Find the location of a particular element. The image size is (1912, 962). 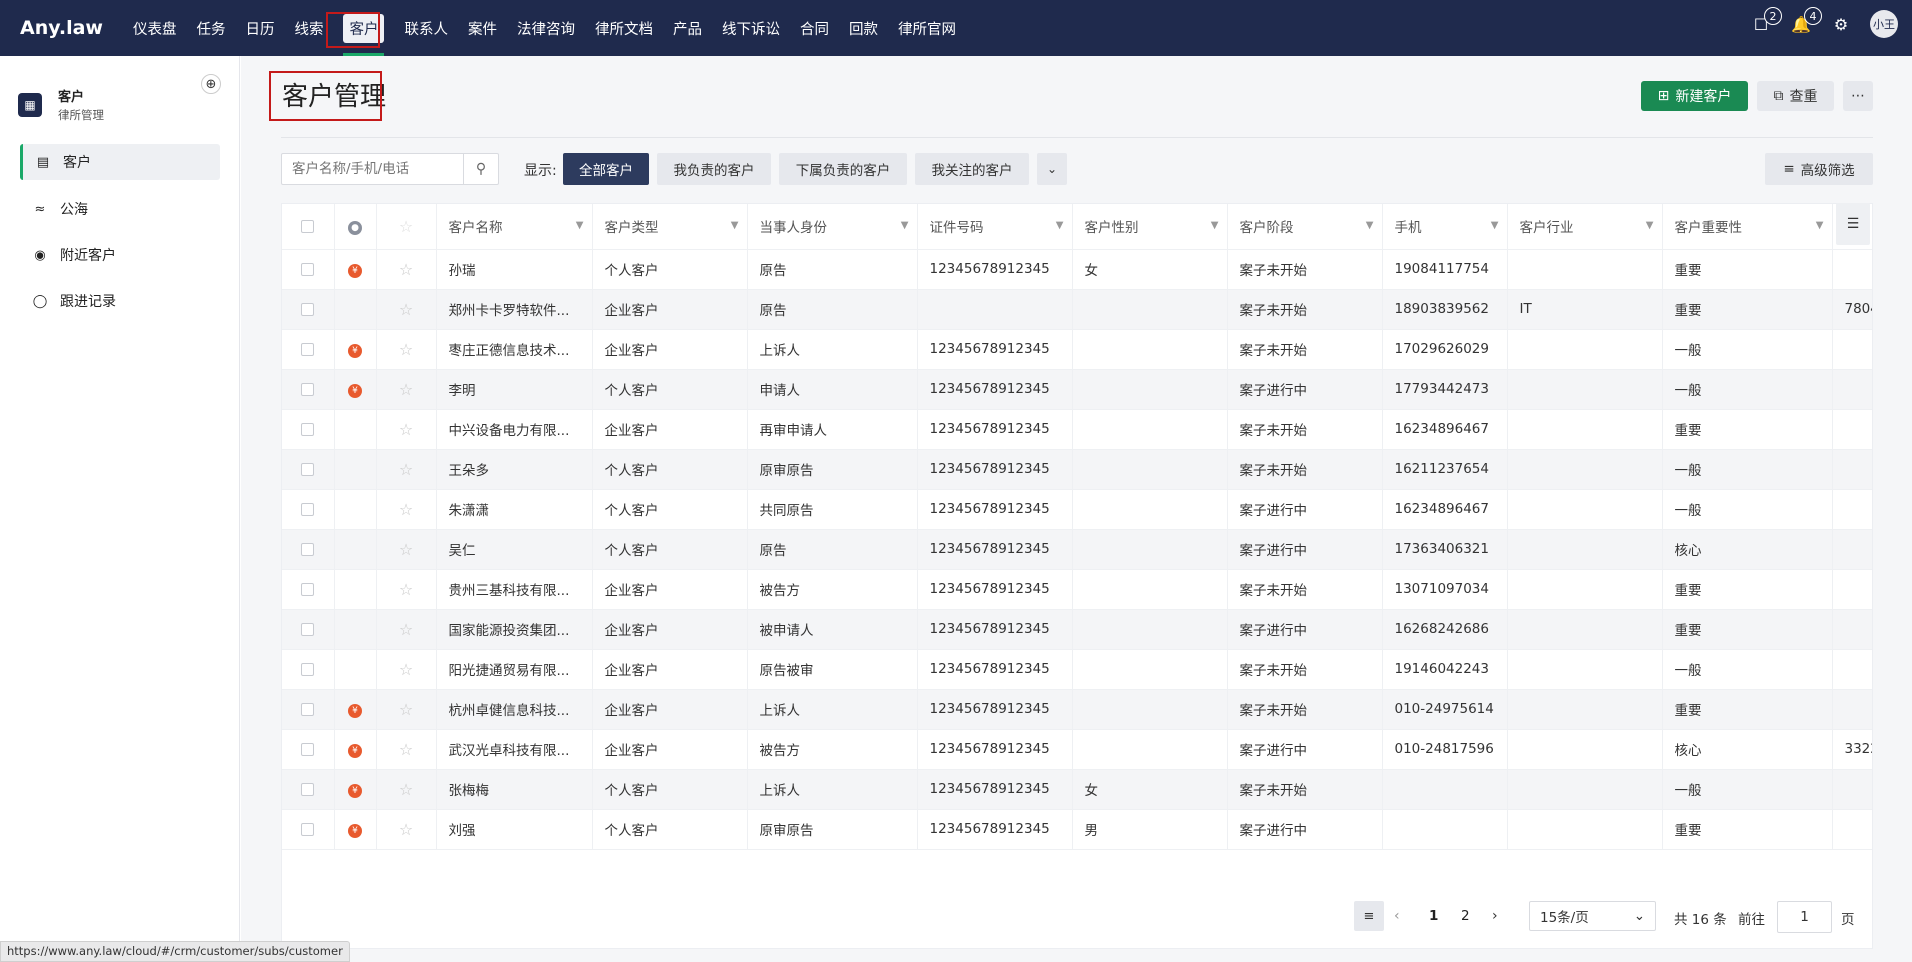

col-header: 客户重要性 ▼ is located at coordinates (1747, 227).